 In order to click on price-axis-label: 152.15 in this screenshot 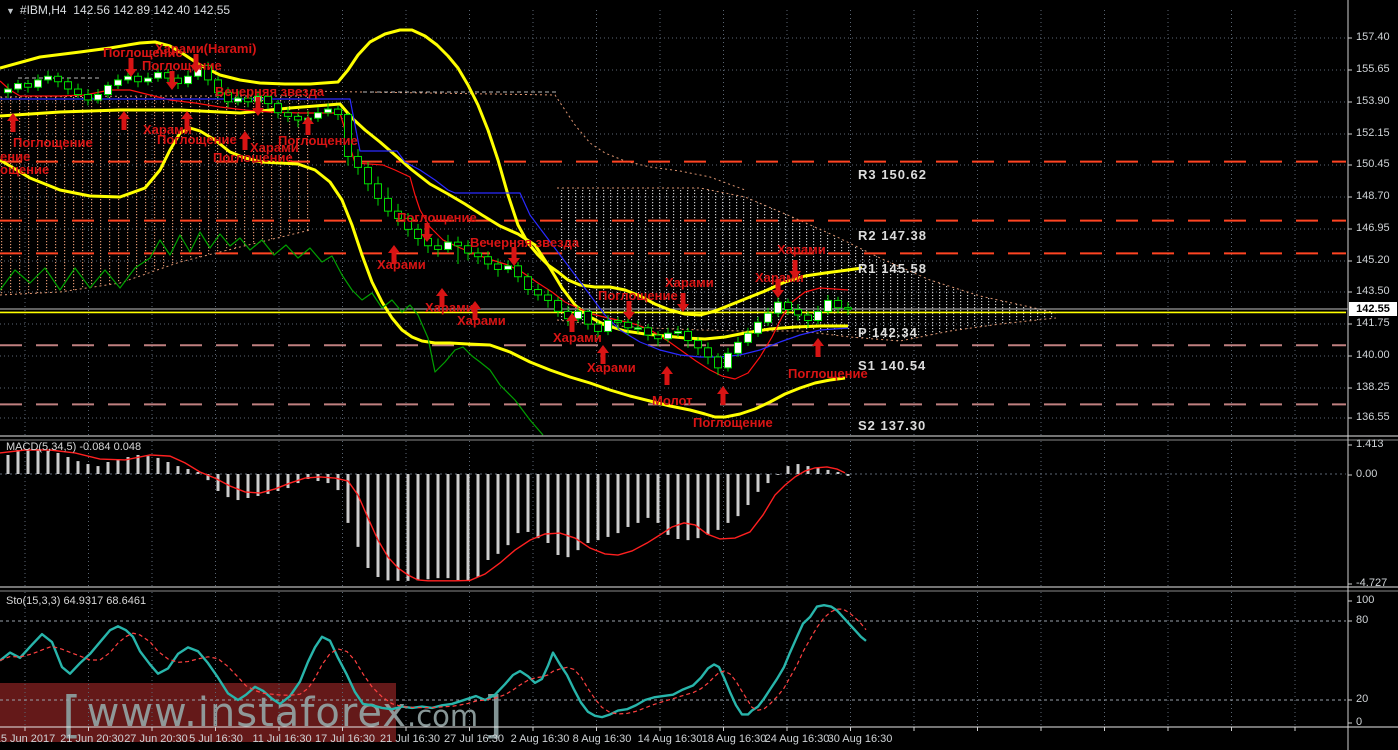, I will do `click(1373, 133)`.